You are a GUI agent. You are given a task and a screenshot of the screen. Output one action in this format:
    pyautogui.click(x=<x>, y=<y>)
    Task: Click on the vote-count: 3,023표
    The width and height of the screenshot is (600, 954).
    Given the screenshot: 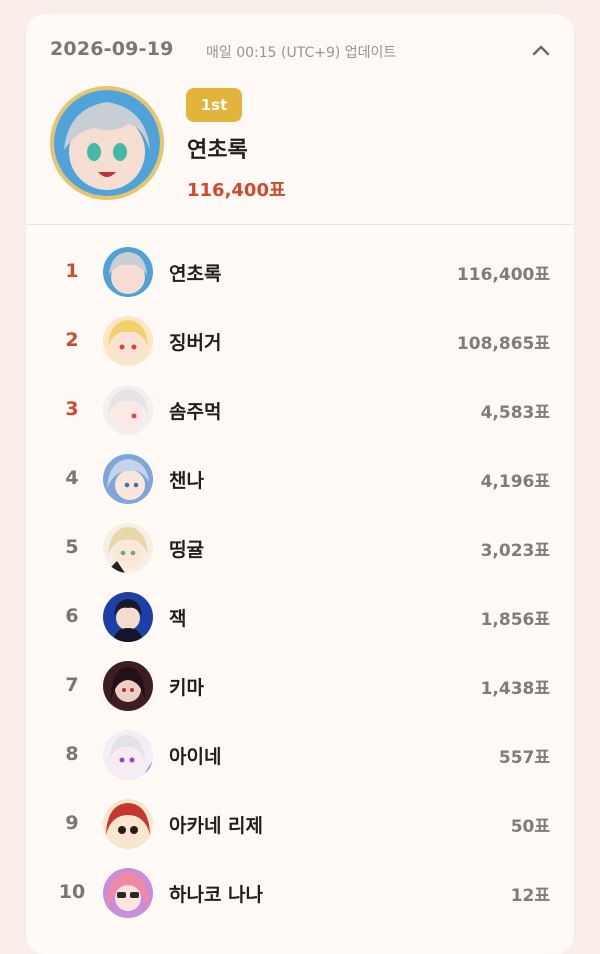 What is the action you would take?
    pyautogui.click(x=515, y=551)
    